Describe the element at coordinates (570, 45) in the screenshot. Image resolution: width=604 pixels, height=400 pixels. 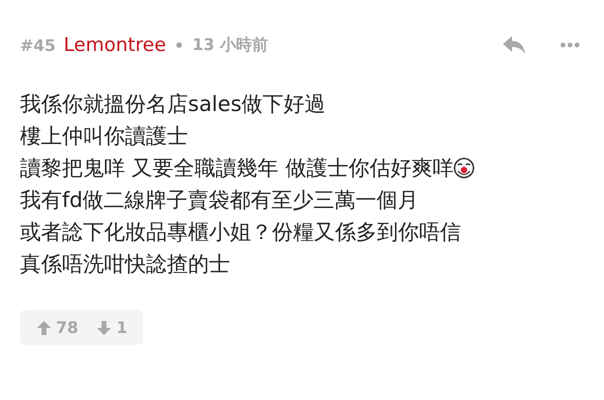
I see `more-icon` at that location.